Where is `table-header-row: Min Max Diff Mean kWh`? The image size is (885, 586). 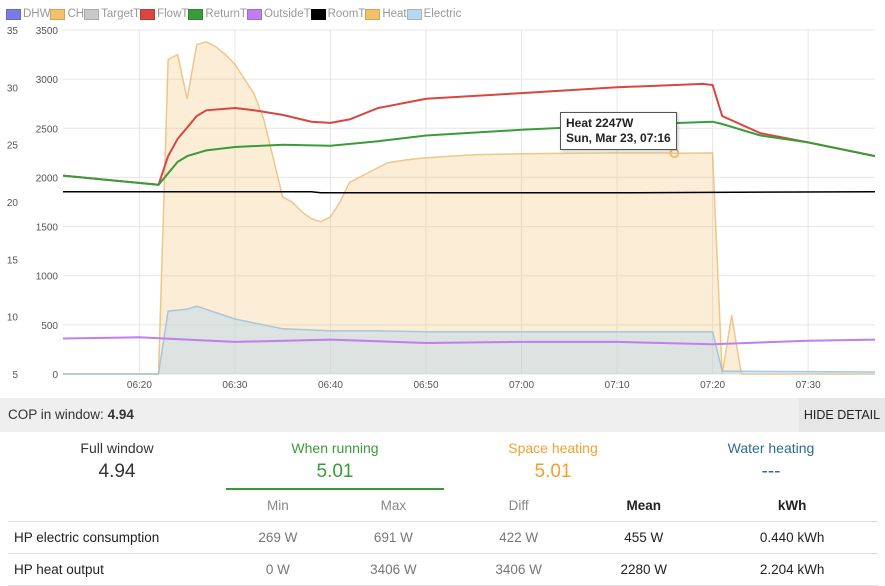 table-header-row: Min Max Diff Mean kWh is located at coordinates (443, 506).